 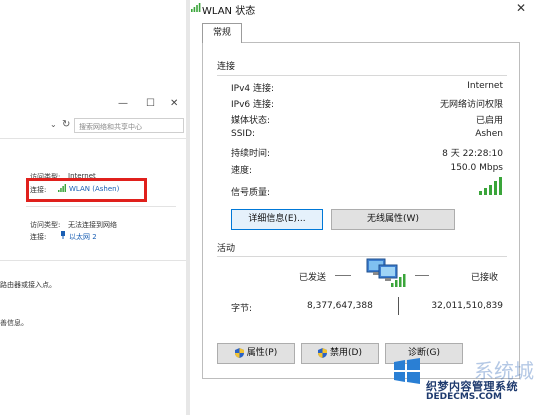 What do you see at coordinates (521, 8) in the screenshot?
I see `close-icon: ✕` at bounding box center [521, 8].